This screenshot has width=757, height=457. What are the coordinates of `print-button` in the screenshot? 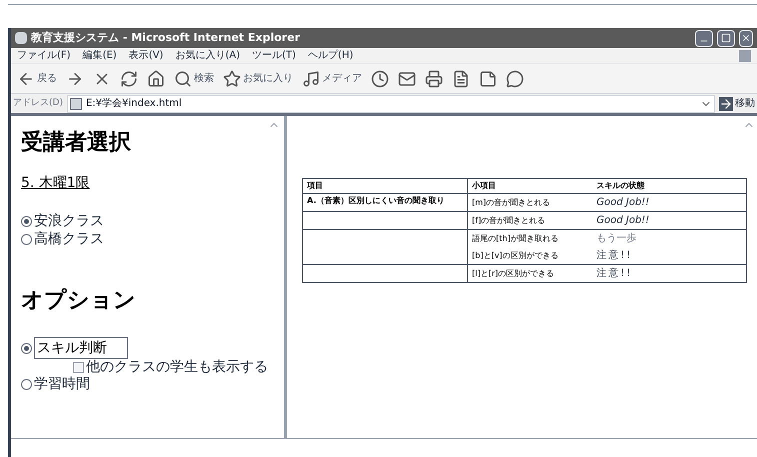 It's located at (434, 79).